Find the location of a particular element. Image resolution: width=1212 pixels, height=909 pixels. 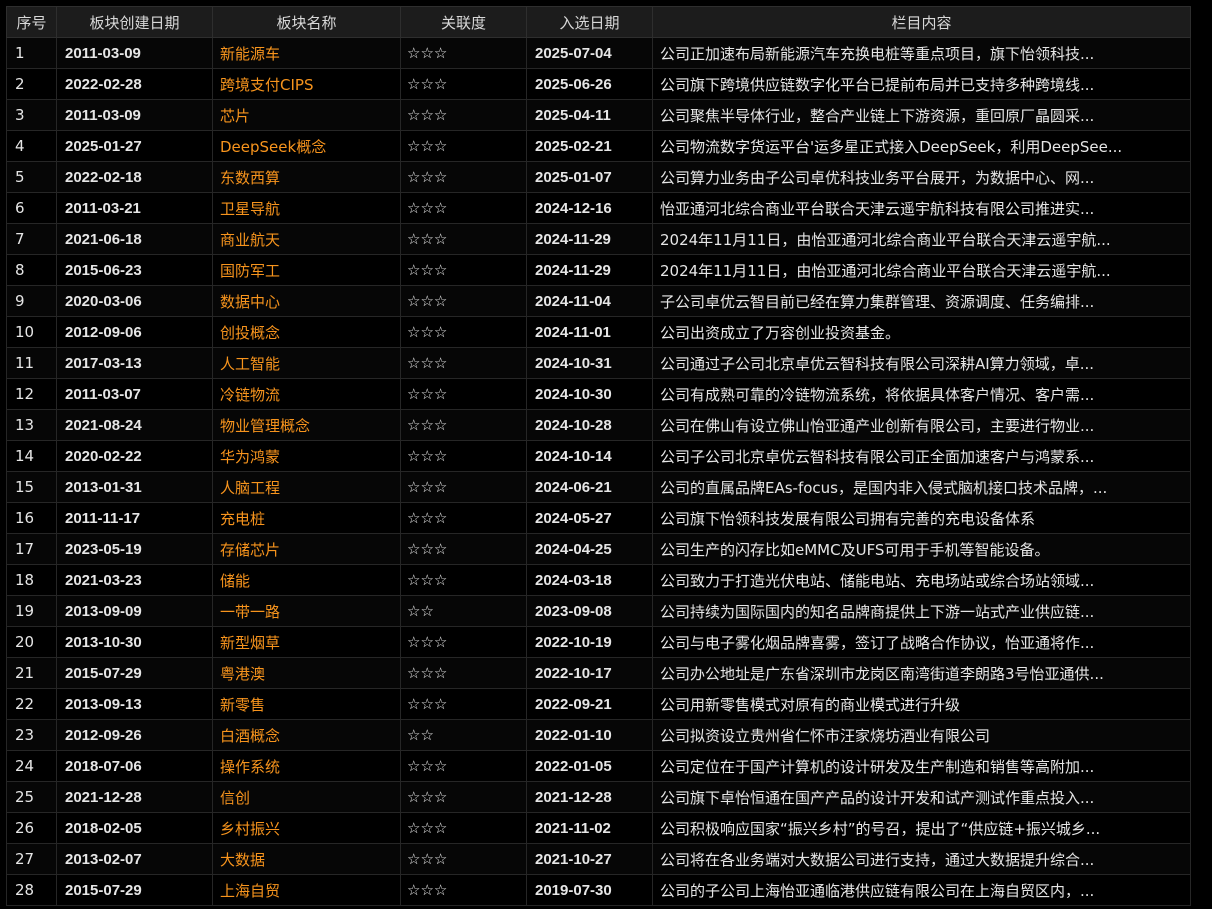

cell-content: 公司拟资设立贵州省仁怀市汪家烧坊酒业有限公司 is located at coordinates (921, 735).